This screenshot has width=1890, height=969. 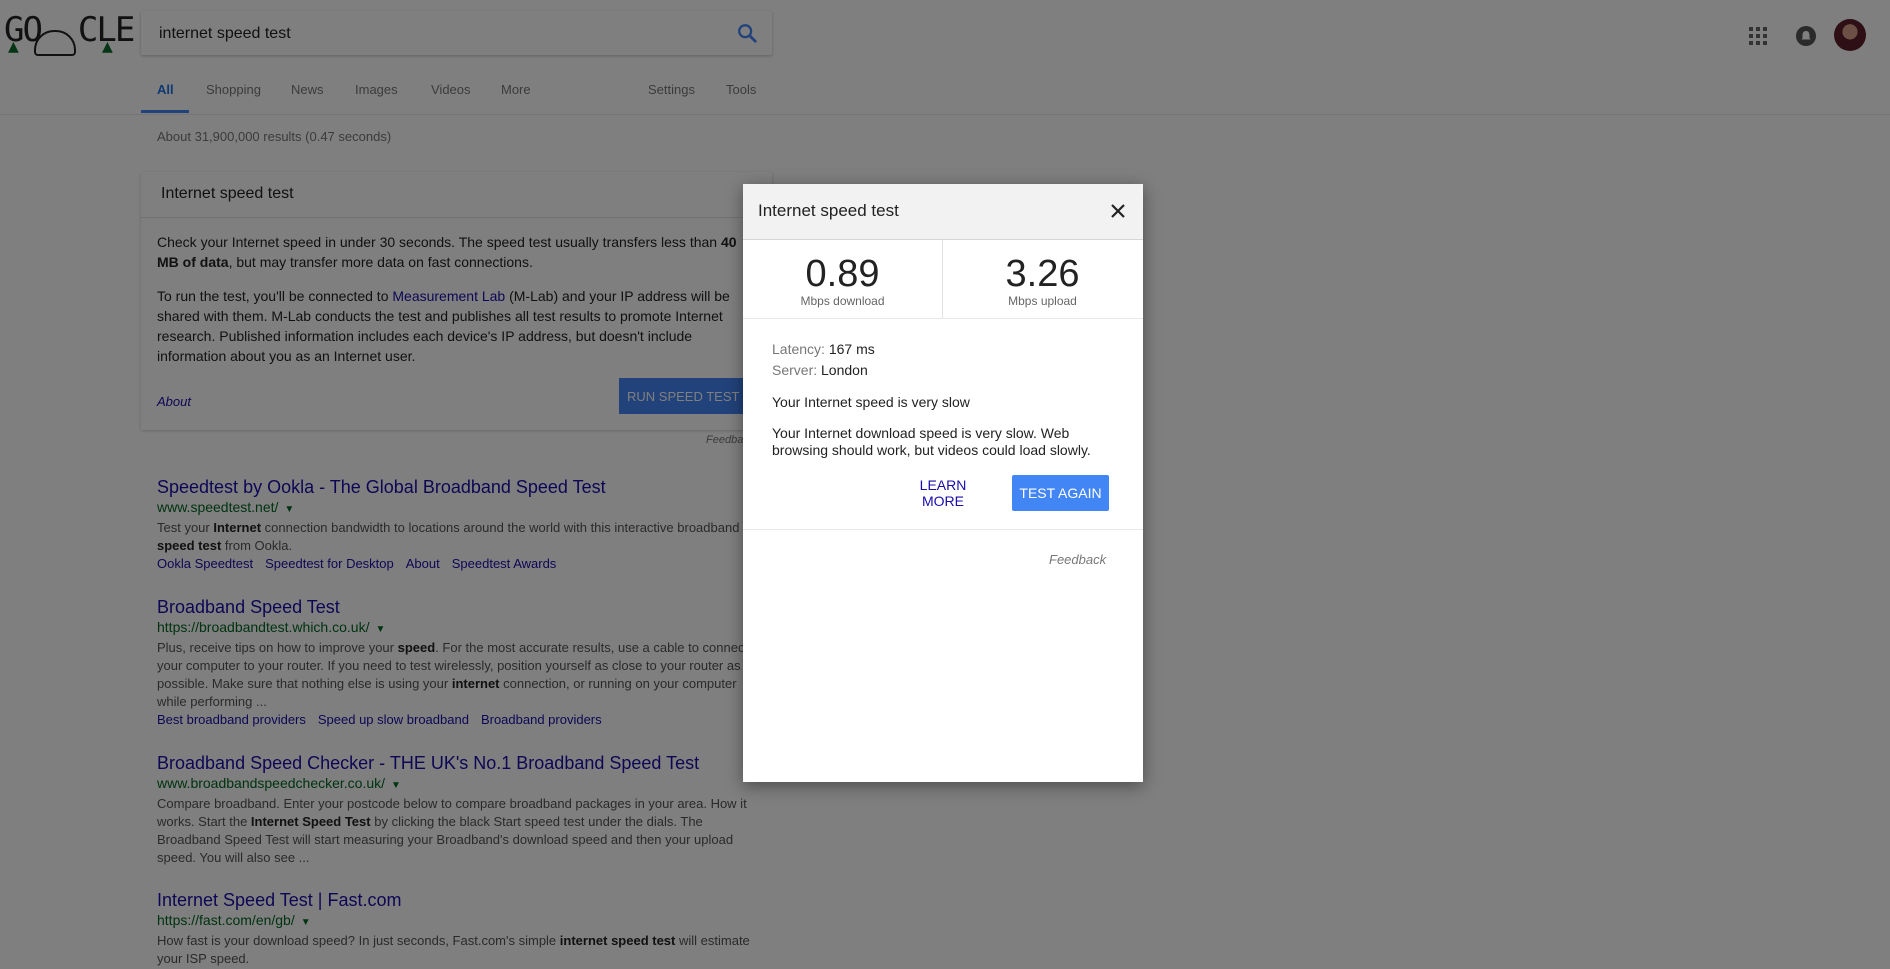 What do you see at coordinates (1077, 559) in the screenshot?
I see `dialog-feedback-link: Feedback` at bounding box center [1077, 559].